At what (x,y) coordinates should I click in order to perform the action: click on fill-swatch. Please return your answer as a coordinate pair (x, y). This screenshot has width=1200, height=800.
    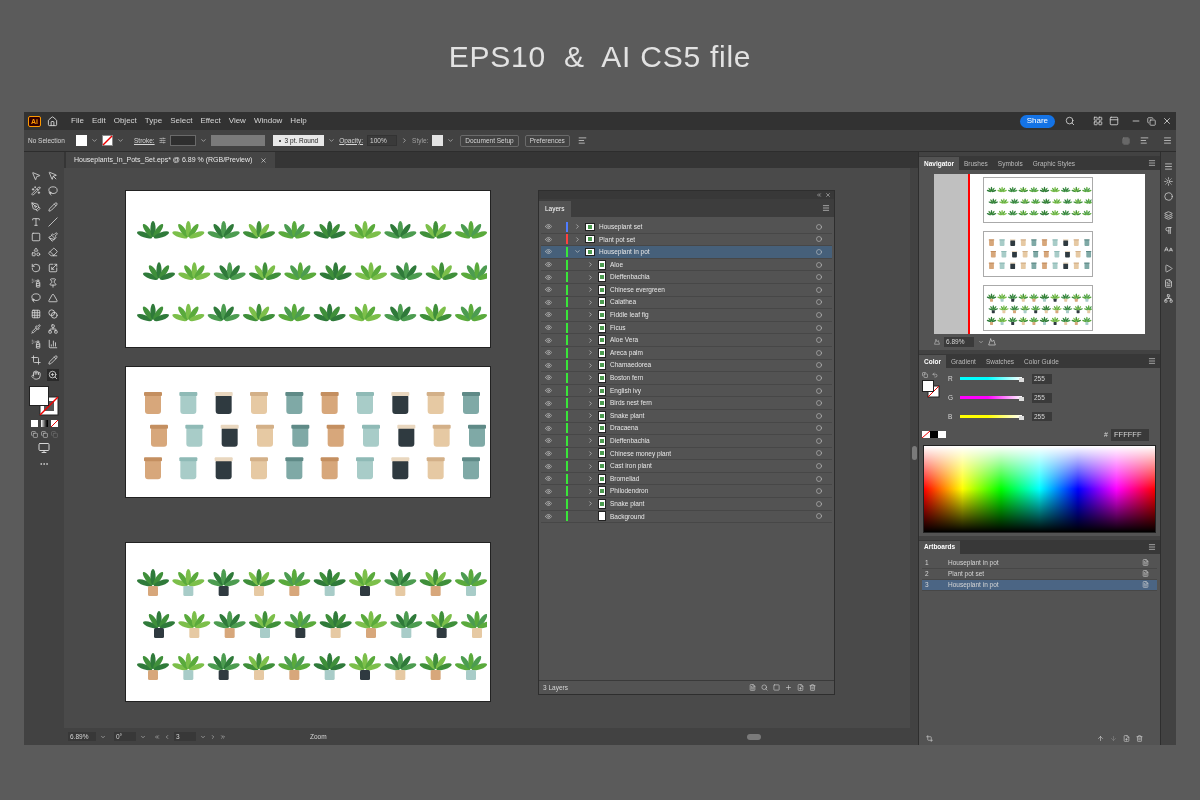
    Looking at the image, I should click on (81, 140).